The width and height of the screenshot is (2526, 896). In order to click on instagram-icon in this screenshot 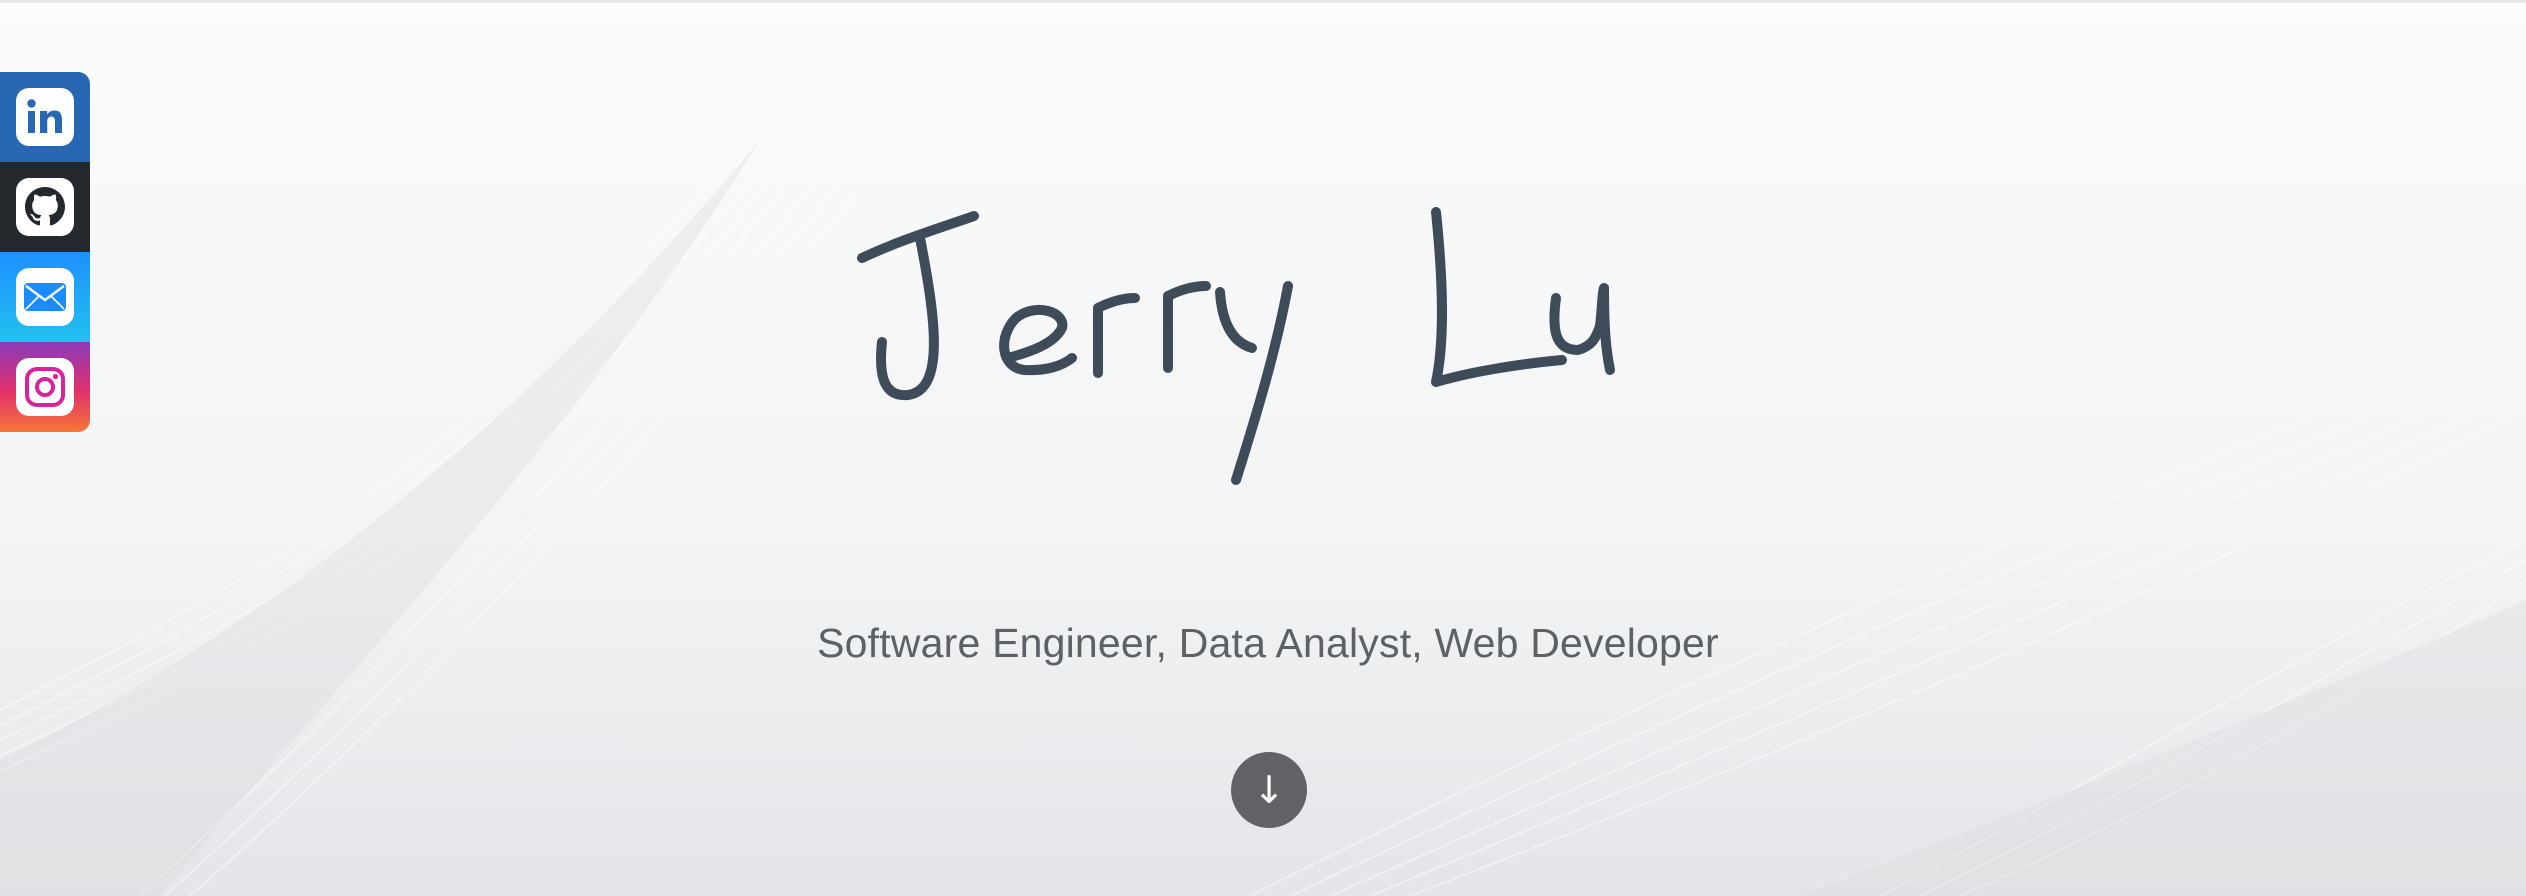, I will do `click(45, 387)`.